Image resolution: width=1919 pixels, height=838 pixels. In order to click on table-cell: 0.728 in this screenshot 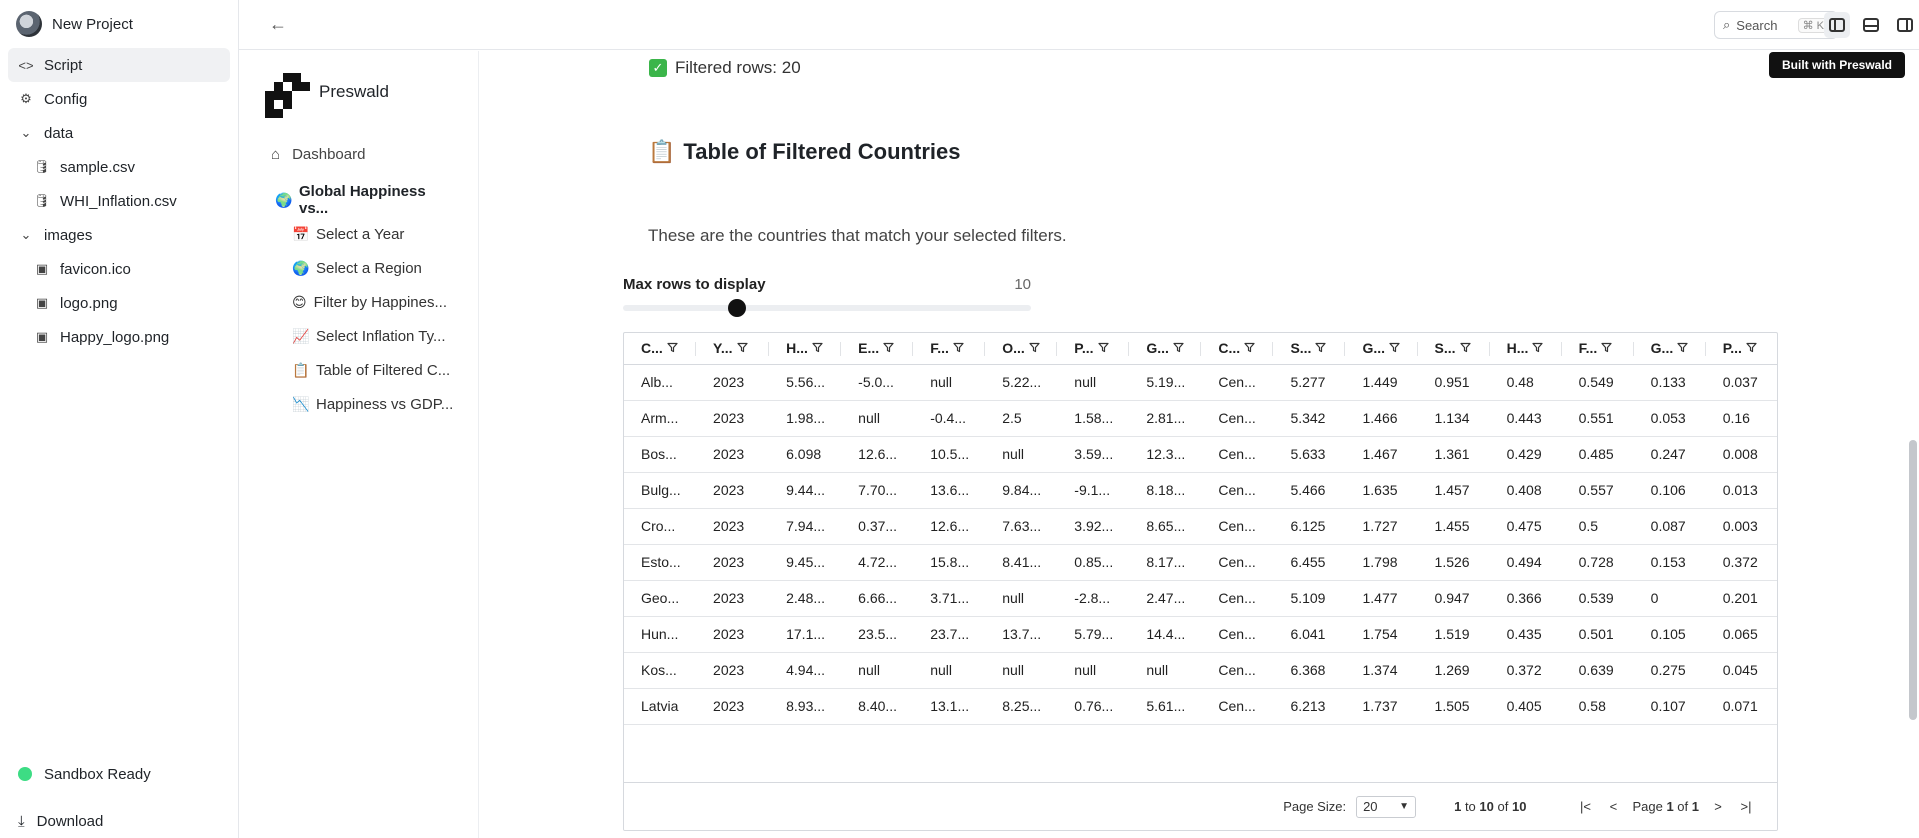, I will do `click(1597, 562)`.